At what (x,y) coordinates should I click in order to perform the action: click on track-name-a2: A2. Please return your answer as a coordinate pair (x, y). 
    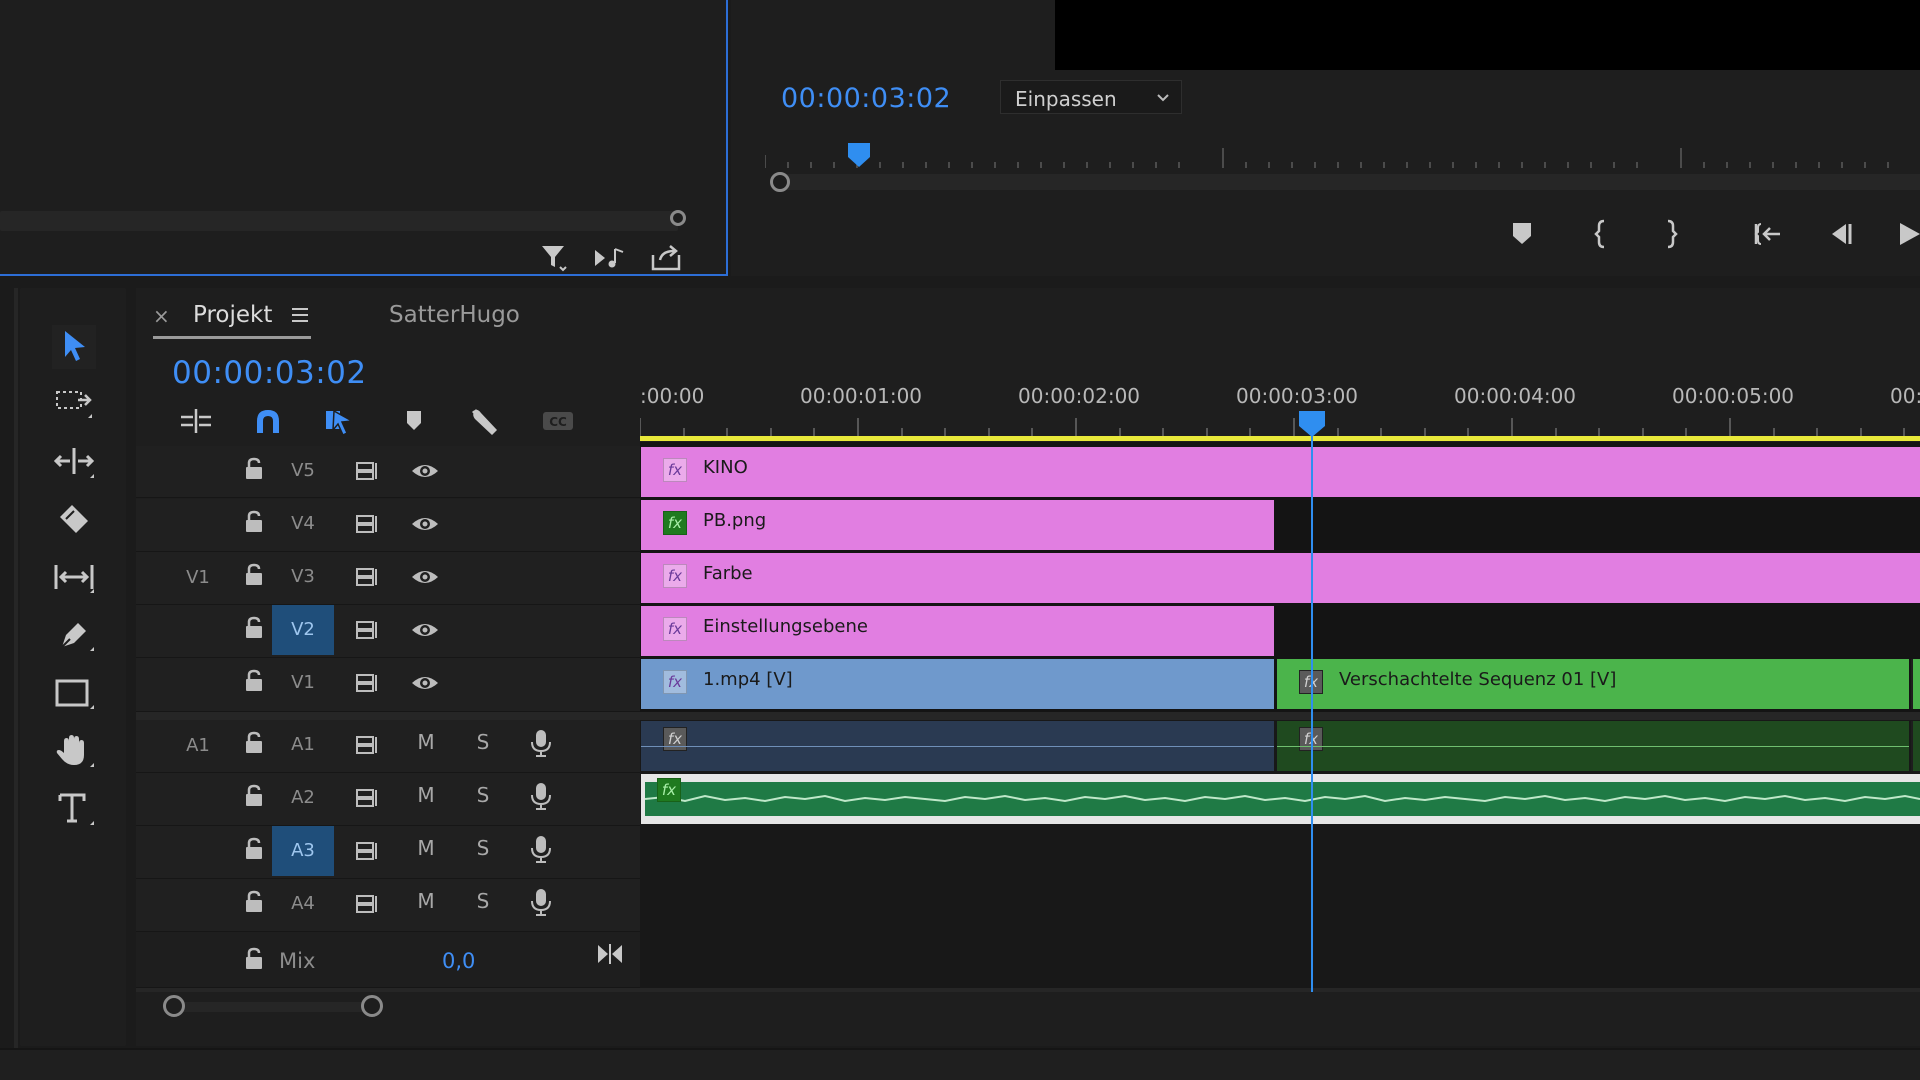
    Looking at the image, I should click on (303, 798).